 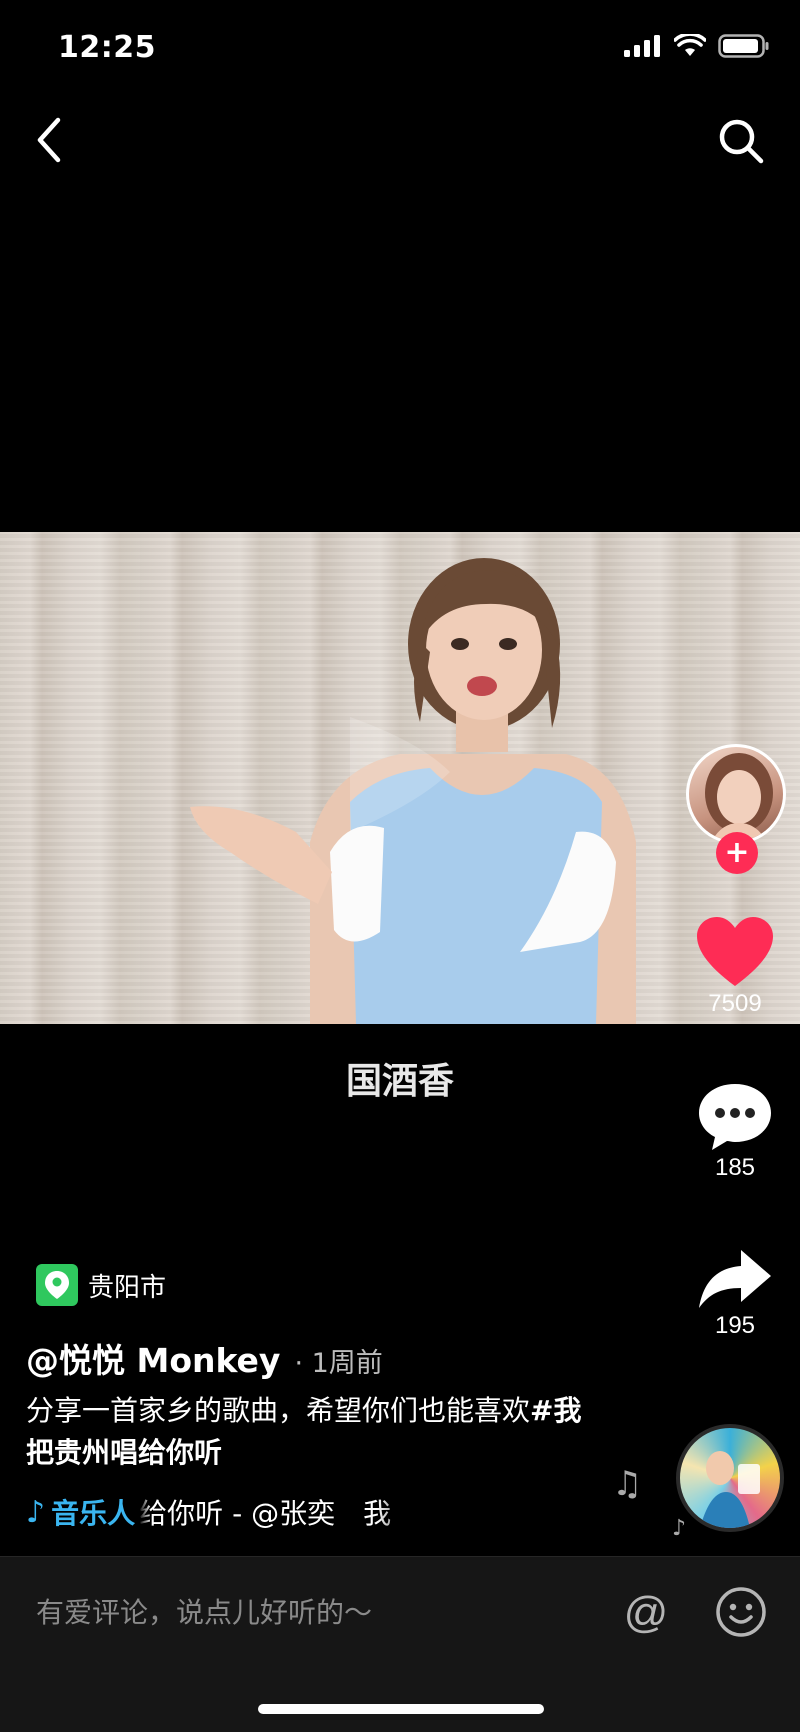 I want to click on status-bar: 12:25, so click(x=400, y=50).